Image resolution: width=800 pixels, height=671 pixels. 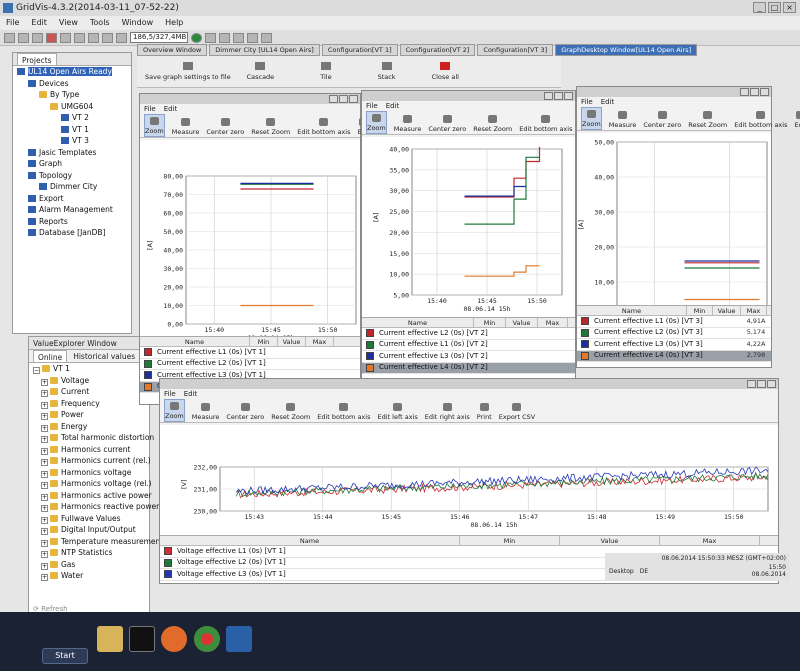 I want to click on copy-icon, so click(x=79, y=37).